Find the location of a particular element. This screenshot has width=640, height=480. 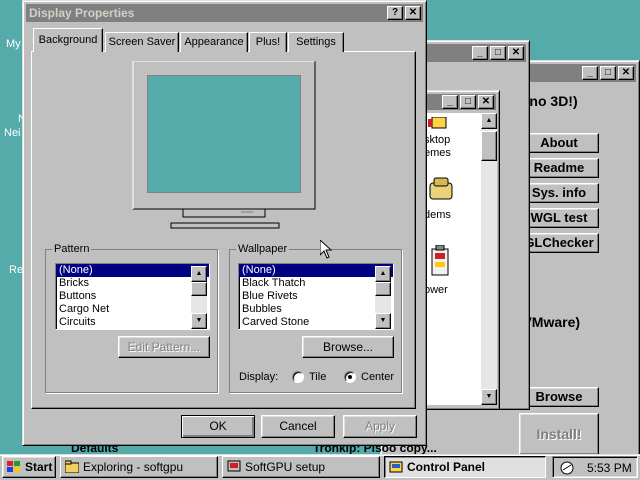

desktop-label-my-computer: My is located at coordinates (13, 44).